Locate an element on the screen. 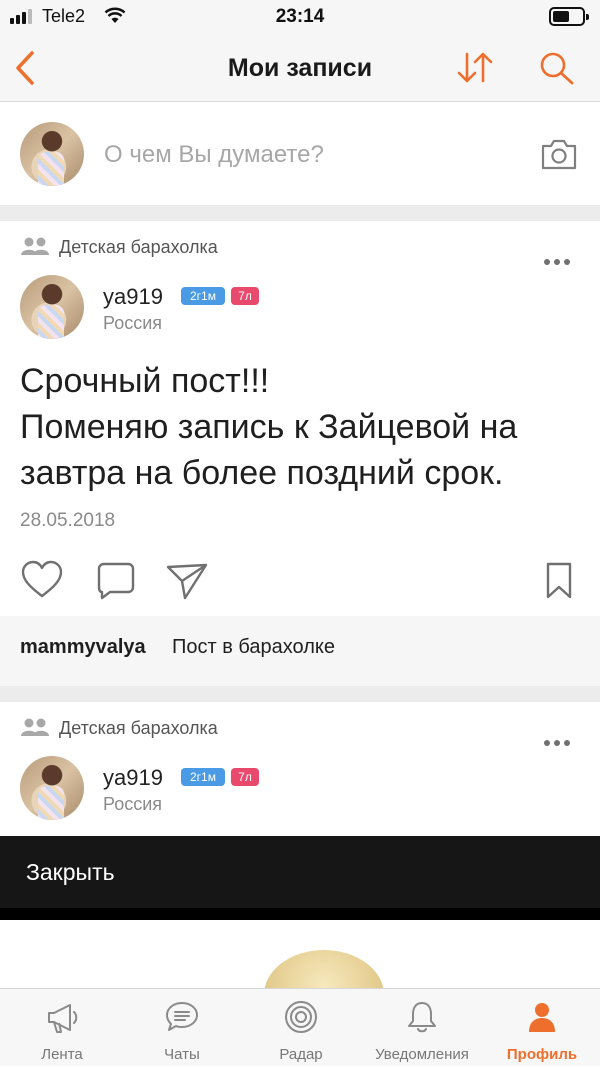  post-image-preview is located at coordinates (300, 955).